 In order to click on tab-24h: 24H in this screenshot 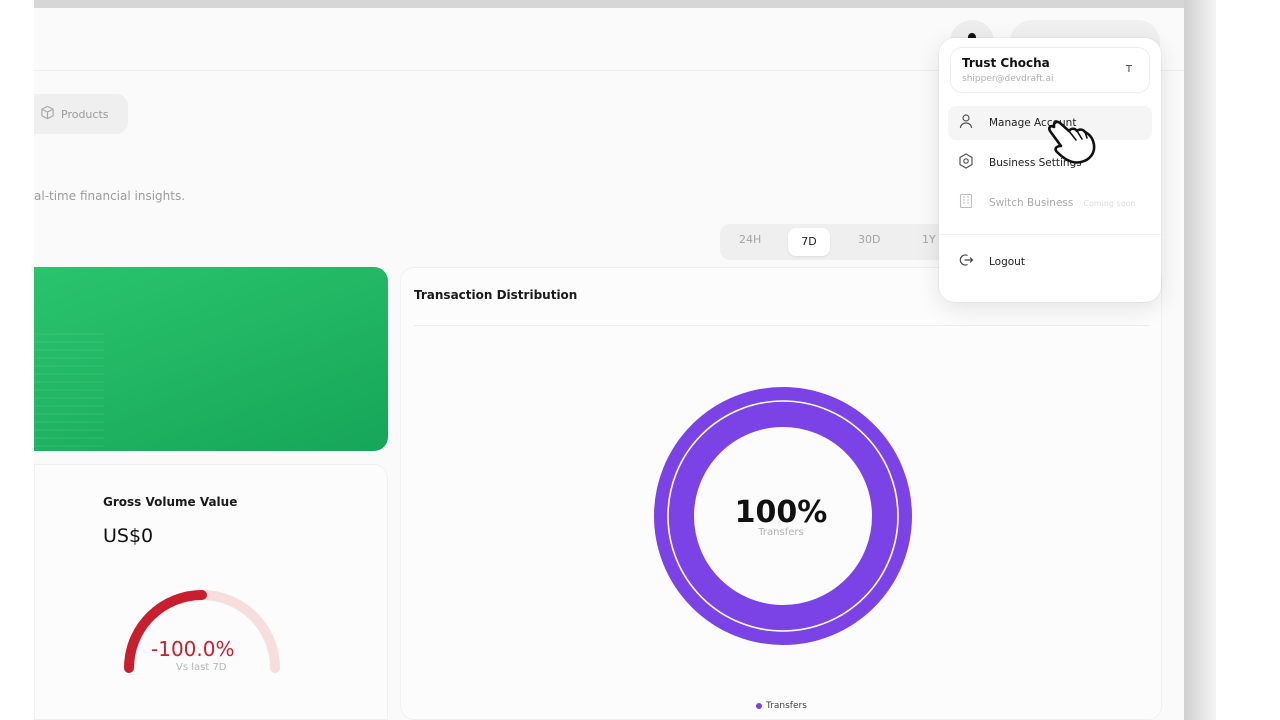, I will do `click(750, 239)`.